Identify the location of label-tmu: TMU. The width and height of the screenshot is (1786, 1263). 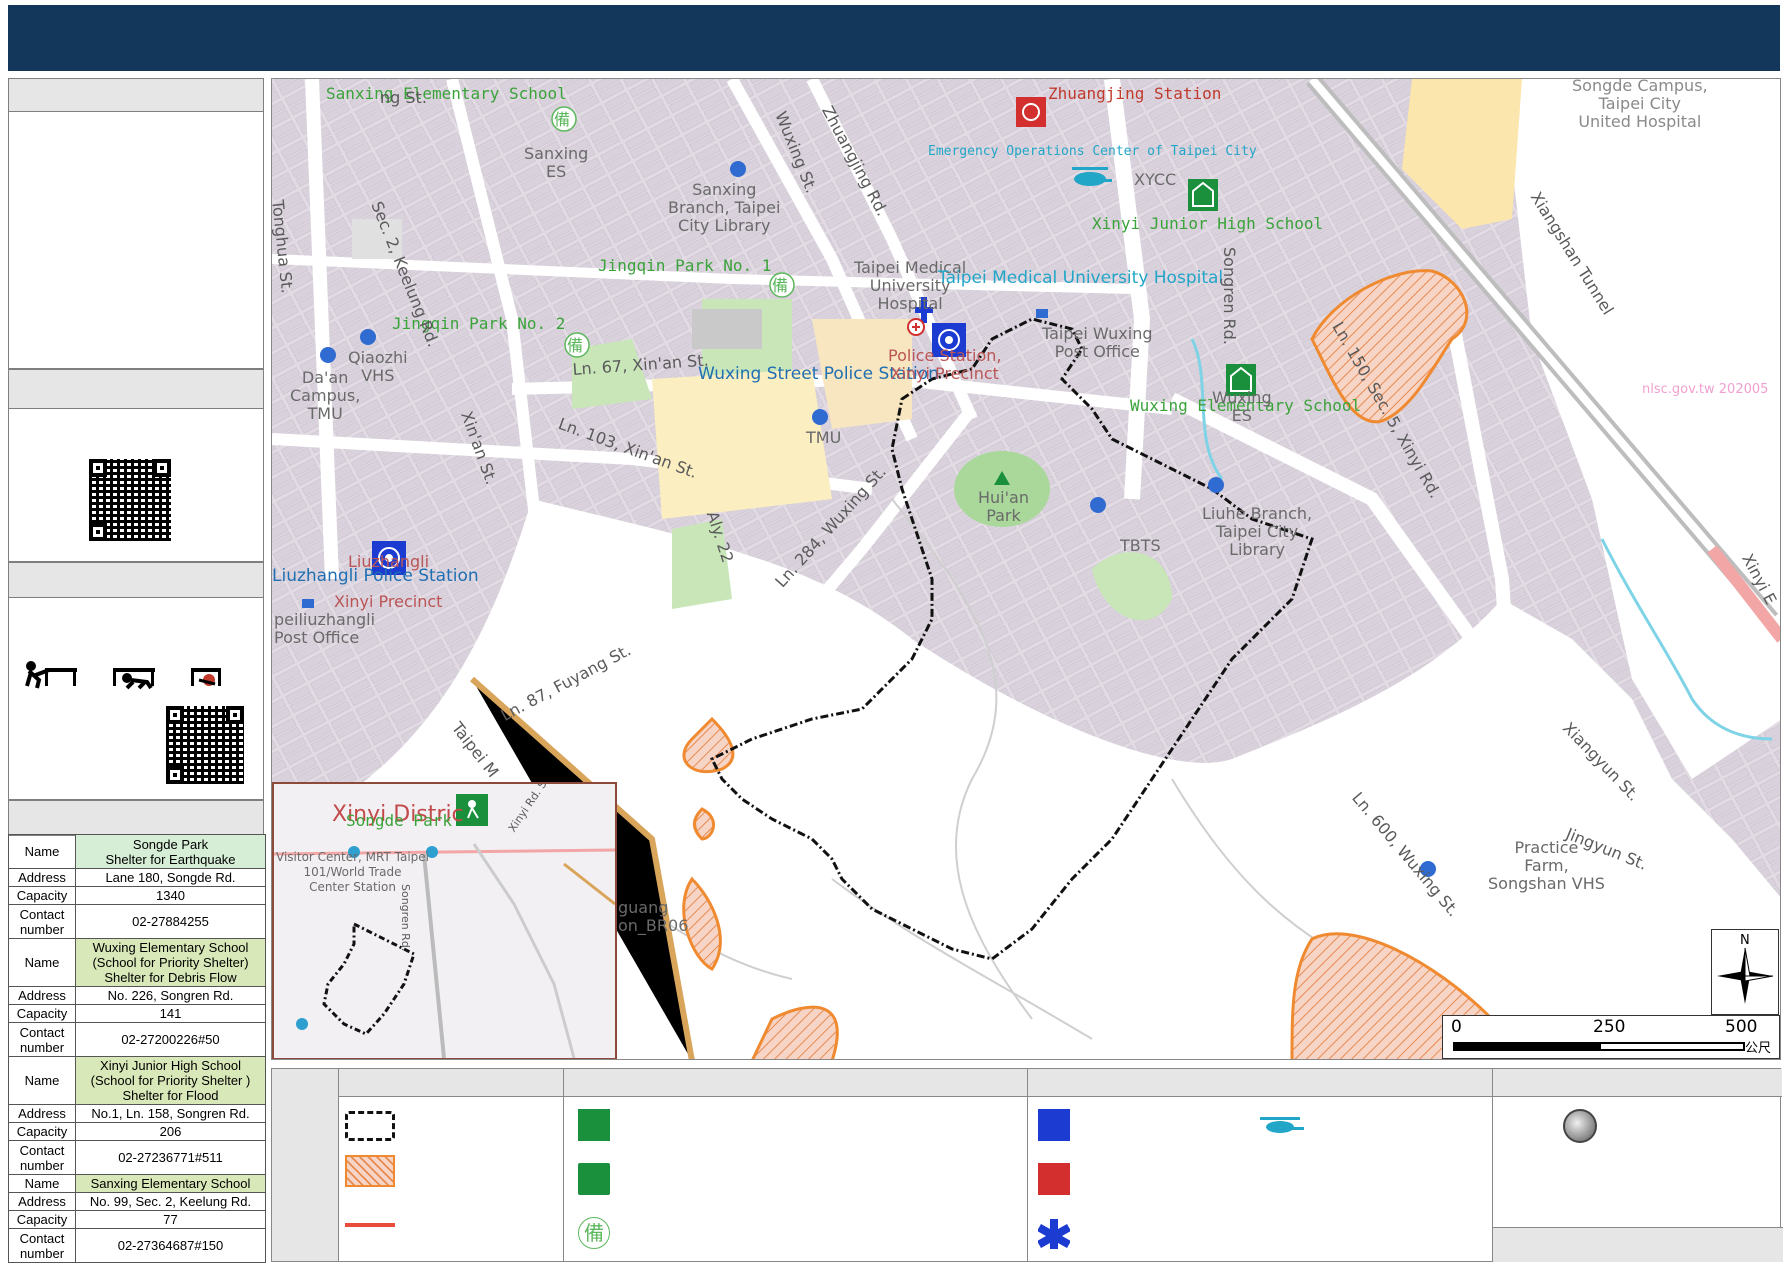
(824, 437).